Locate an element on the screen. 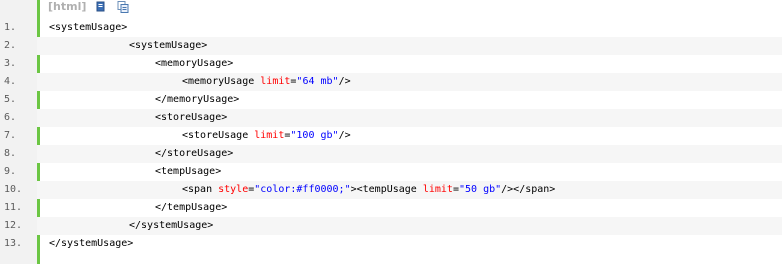 The height and width of the screenshot is (264, 782). line-code: <tempUsage> is located at coordinates (188, 172).